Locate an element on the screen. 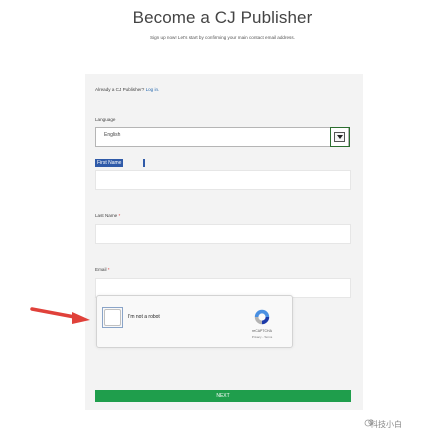  recaptcha-brand: reCAPTCHA is located at coordinates (262, 331).